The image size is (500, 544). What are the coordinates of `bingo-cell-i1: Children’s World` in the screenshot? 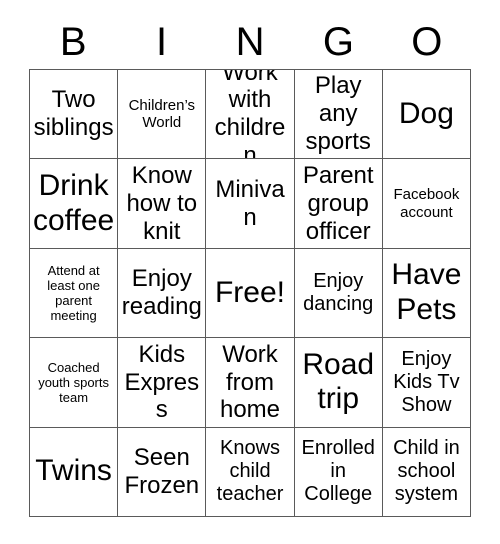 It's located at (162, 115).